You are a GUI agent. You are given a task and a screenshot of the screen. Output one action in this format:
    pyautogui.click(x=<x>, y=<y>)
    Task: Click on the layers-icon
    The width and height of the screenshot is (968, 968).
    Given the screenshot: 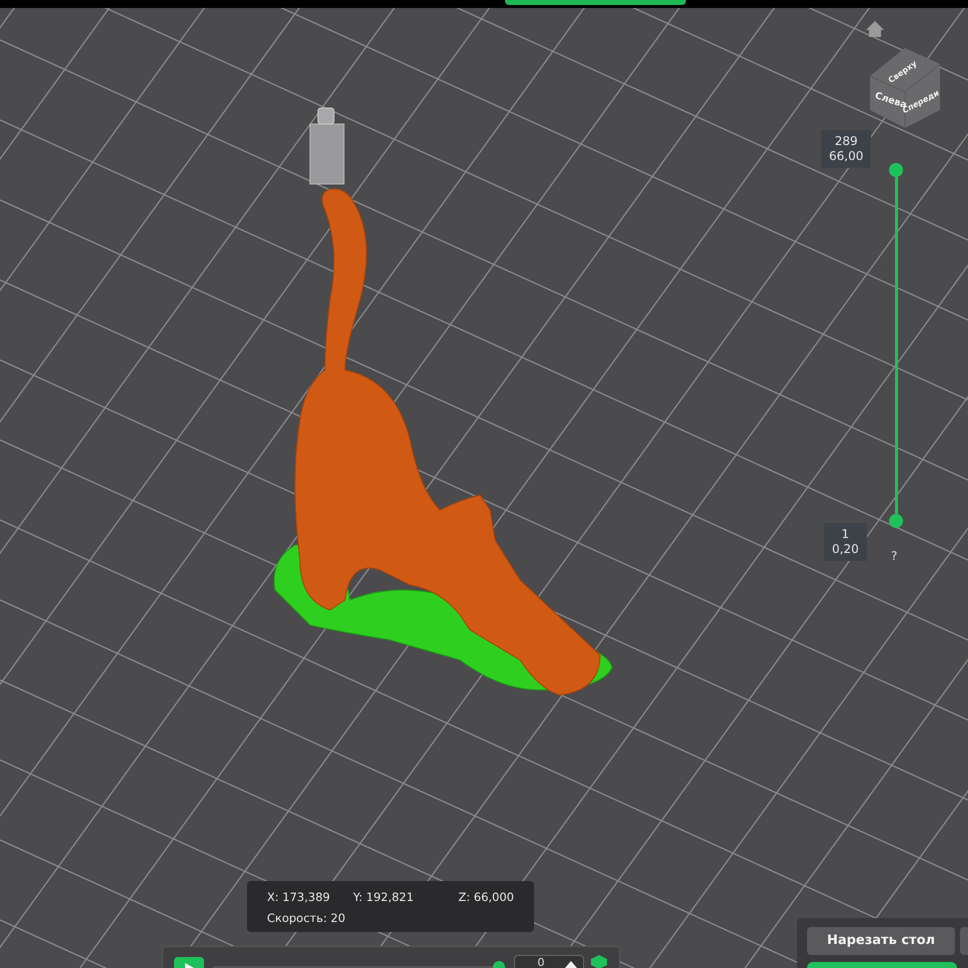 What is the action you would take?
    pyautogui.click(x=599, y=961)
    